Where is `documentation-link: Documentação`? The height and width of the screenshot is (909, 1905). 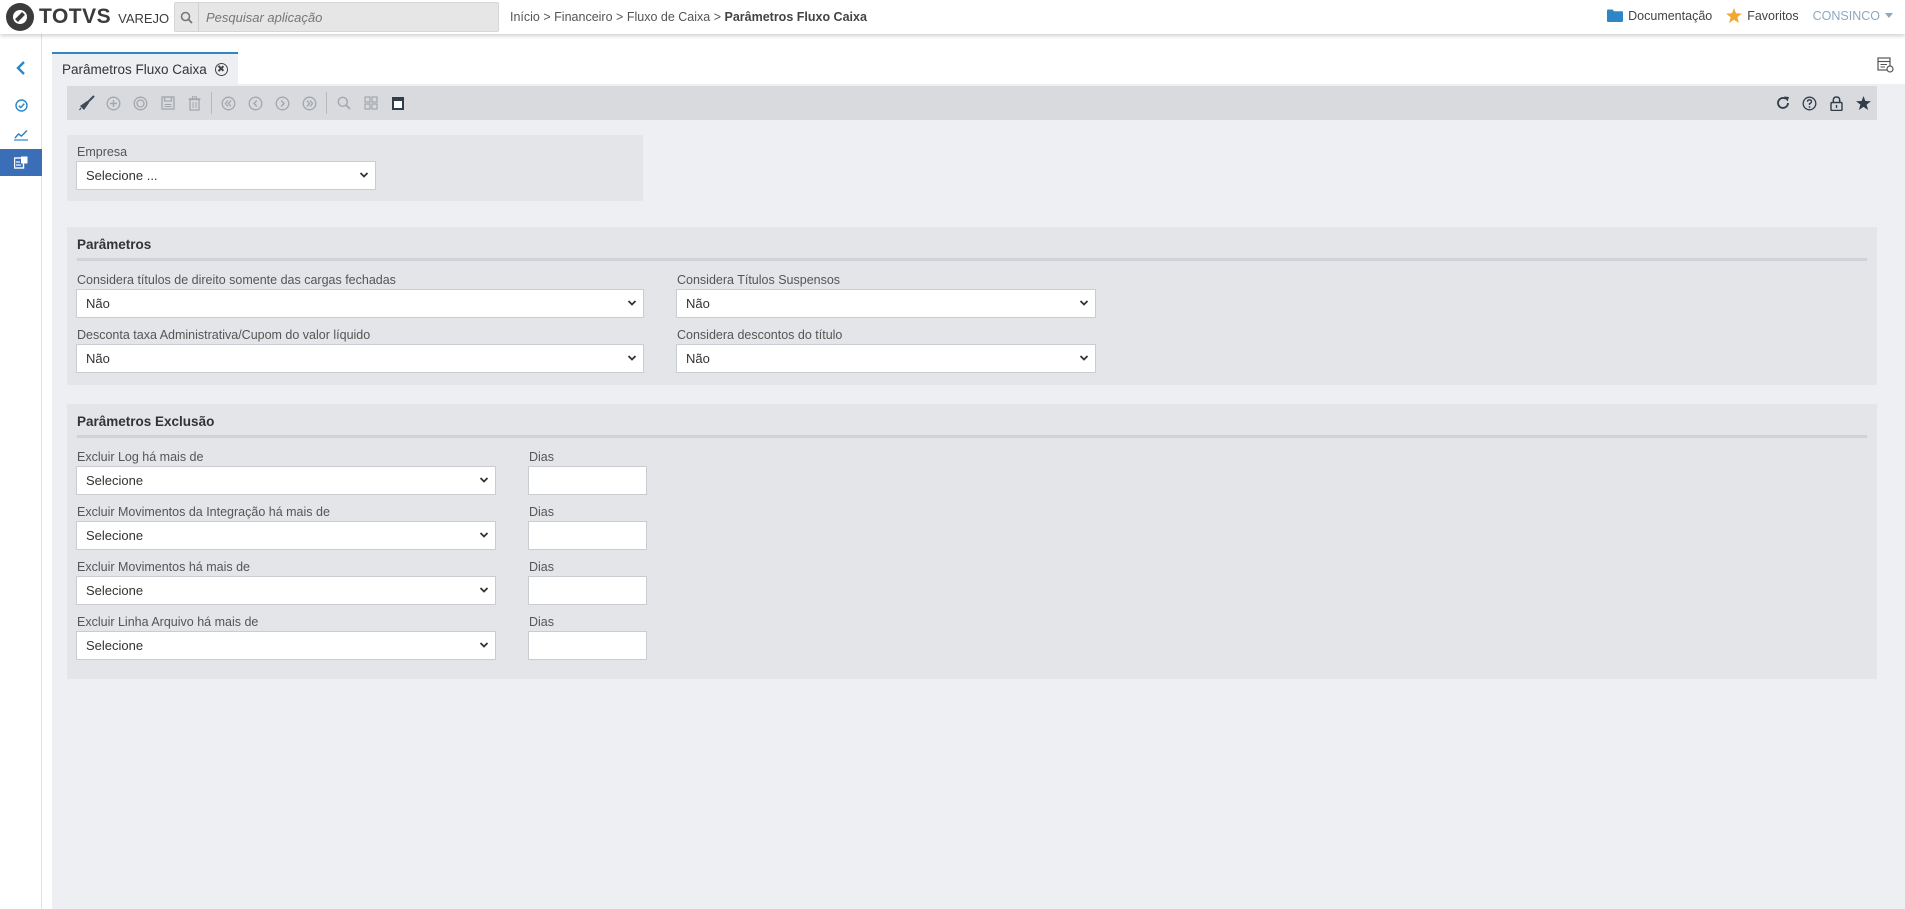 documentation-link: Documentação is located at coordinates (1659, 16).